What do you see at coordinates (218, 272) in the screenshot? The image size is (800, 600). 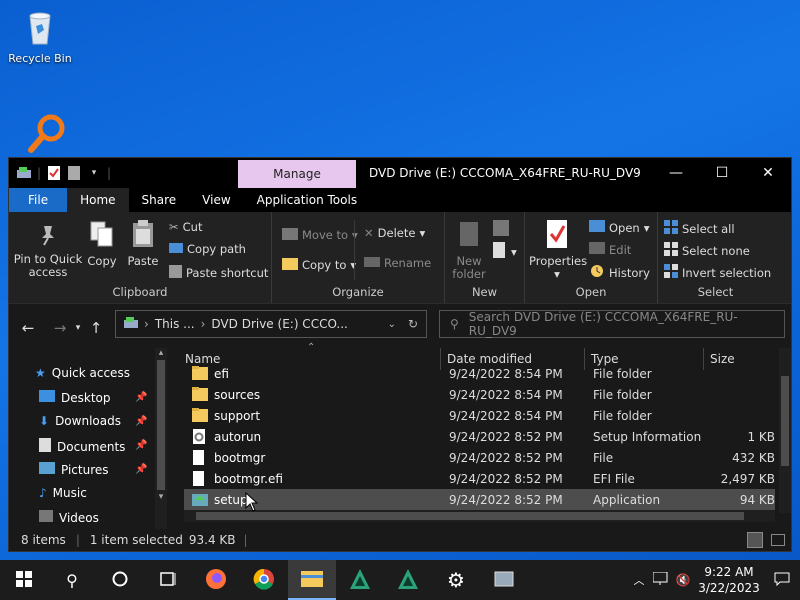 I see `paste-shortcut-button: Paste shortcut` at bounding box center [218, 272].